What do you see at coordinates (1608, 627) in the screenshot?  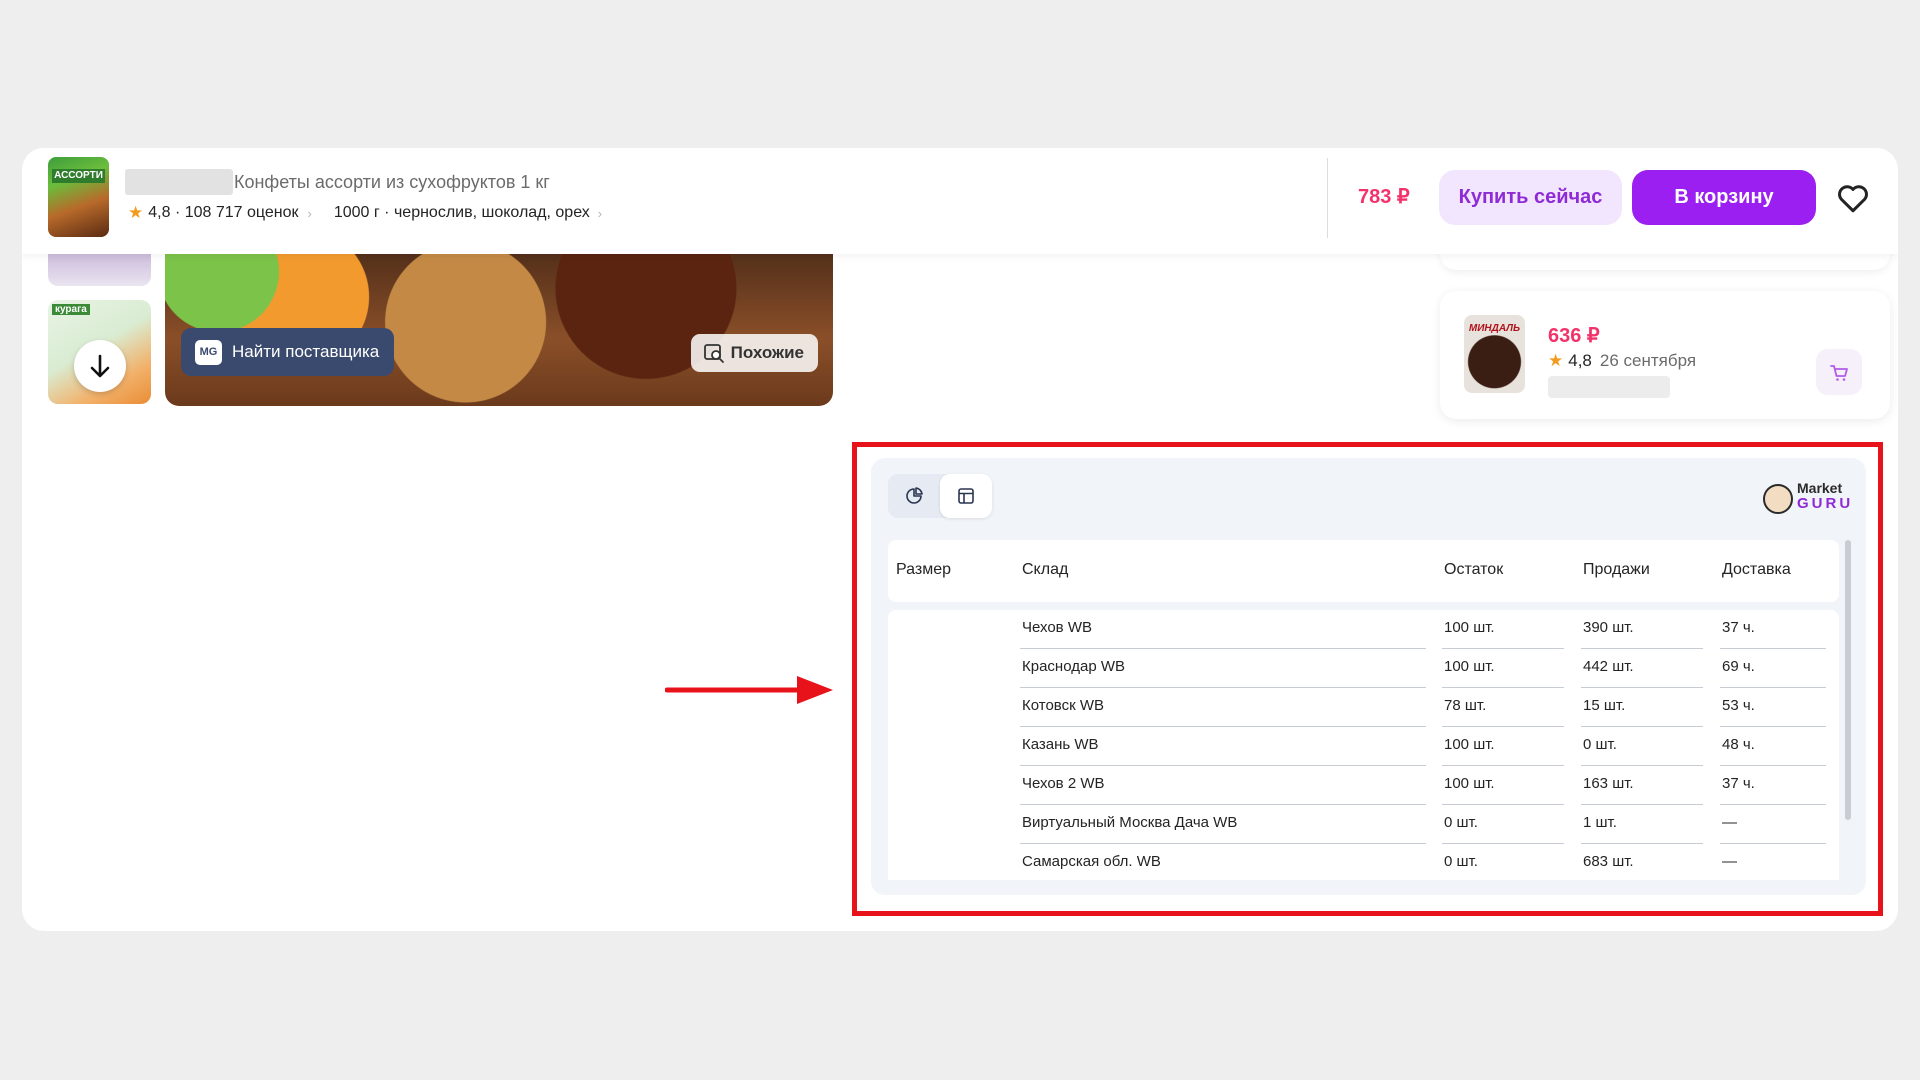 I see `sales-cell: 390 шт.` at bounding box center [1608, 627].